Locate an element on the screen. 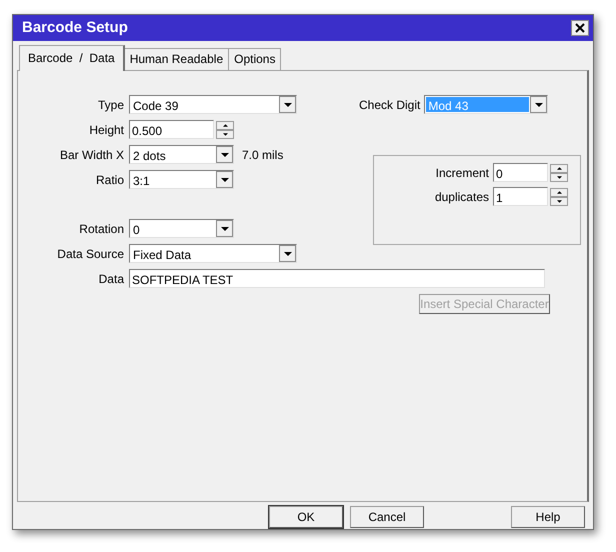 This screenshot has height=552, width=616. field-label: Increment is located at coordinates (462, 173).